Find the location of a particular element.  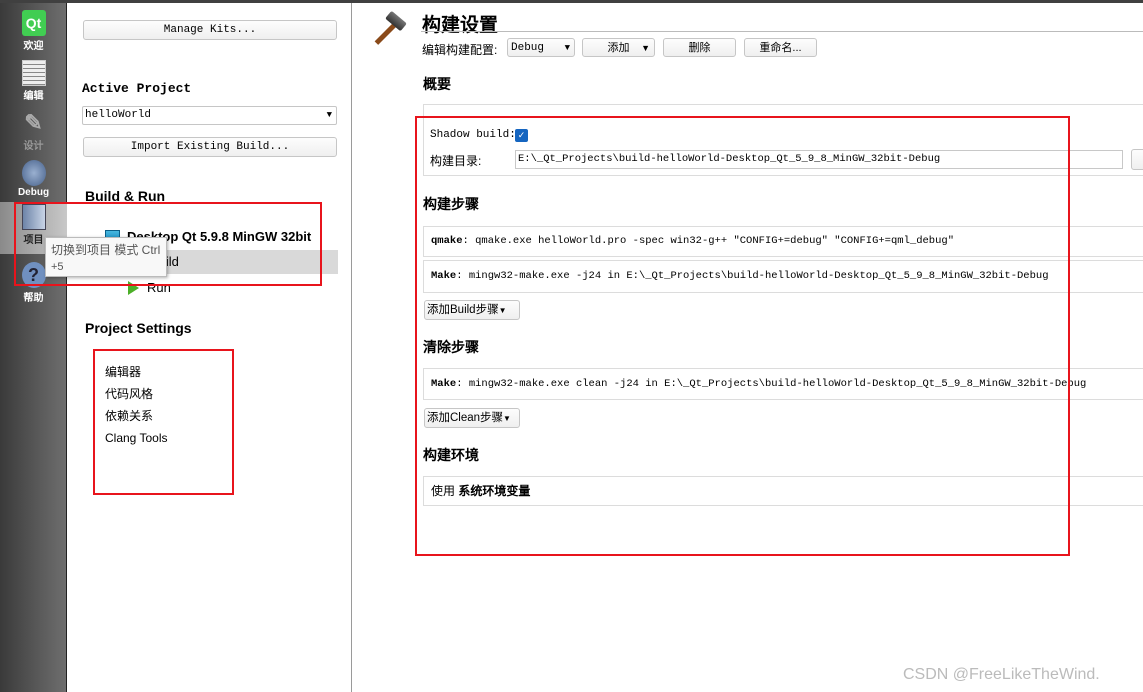

bug-icon is located at coordinates (33, 173).